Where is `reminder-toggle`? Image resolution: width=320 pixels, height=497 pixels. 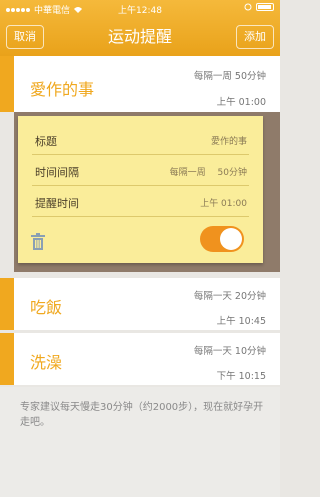
reminder-toggle is located at coordinates (222, 239).